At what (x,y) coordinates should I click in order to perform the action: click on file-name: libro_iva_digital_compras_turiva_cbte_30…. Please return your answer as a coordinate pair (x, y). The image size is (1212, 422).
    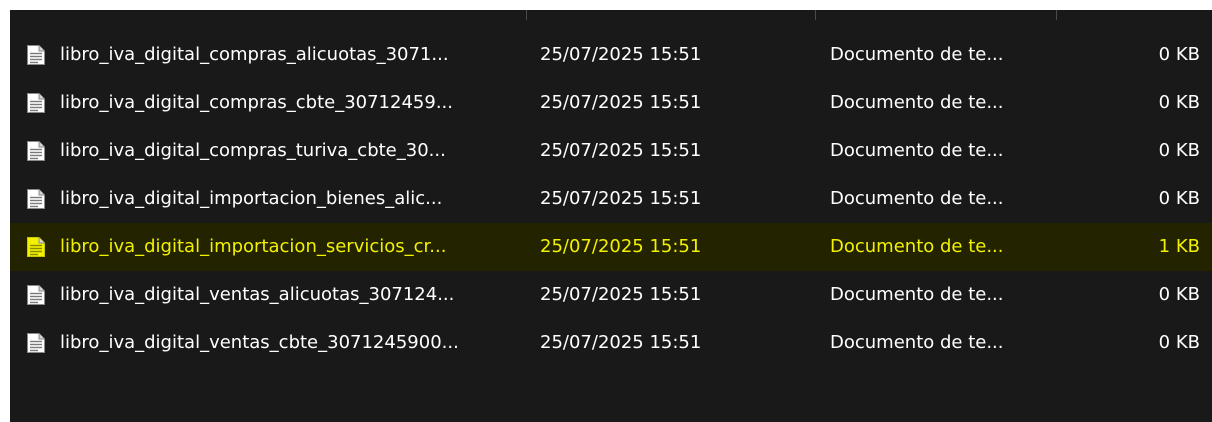
    Looking at the image, I should click on (253, 150).